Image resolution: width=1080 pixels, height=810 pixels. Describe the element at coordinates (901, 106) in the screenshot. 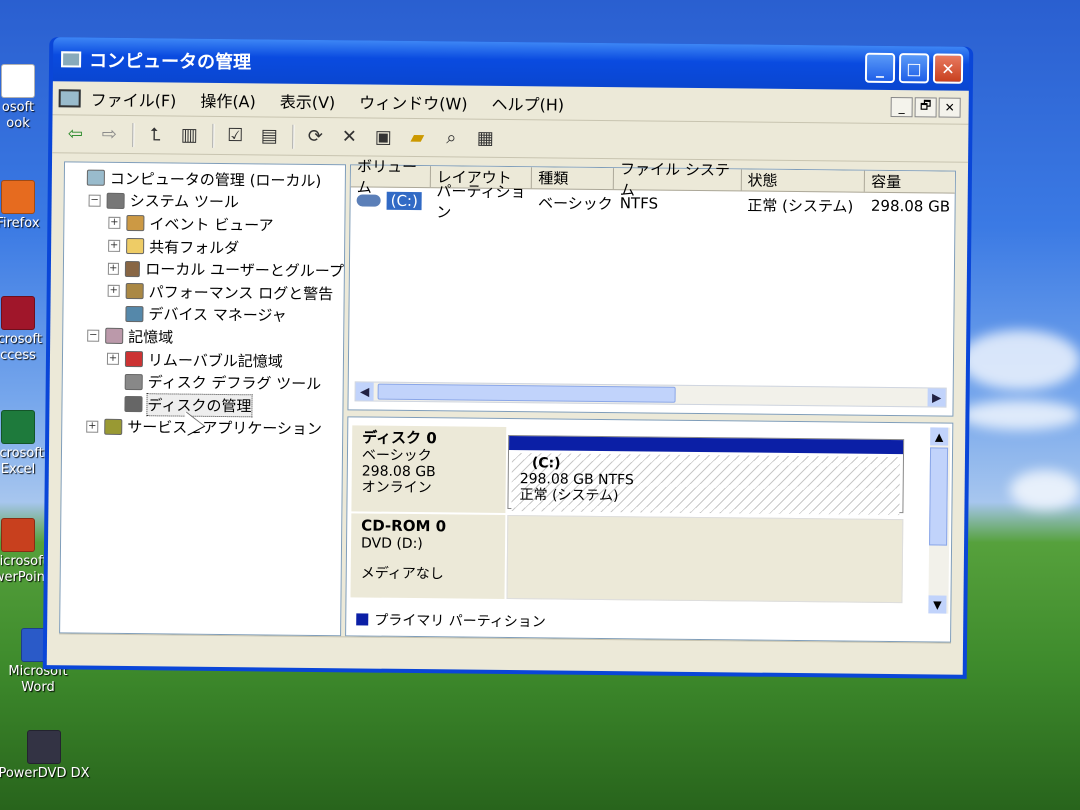

I see `mdi-minimize-button: _` at that location.